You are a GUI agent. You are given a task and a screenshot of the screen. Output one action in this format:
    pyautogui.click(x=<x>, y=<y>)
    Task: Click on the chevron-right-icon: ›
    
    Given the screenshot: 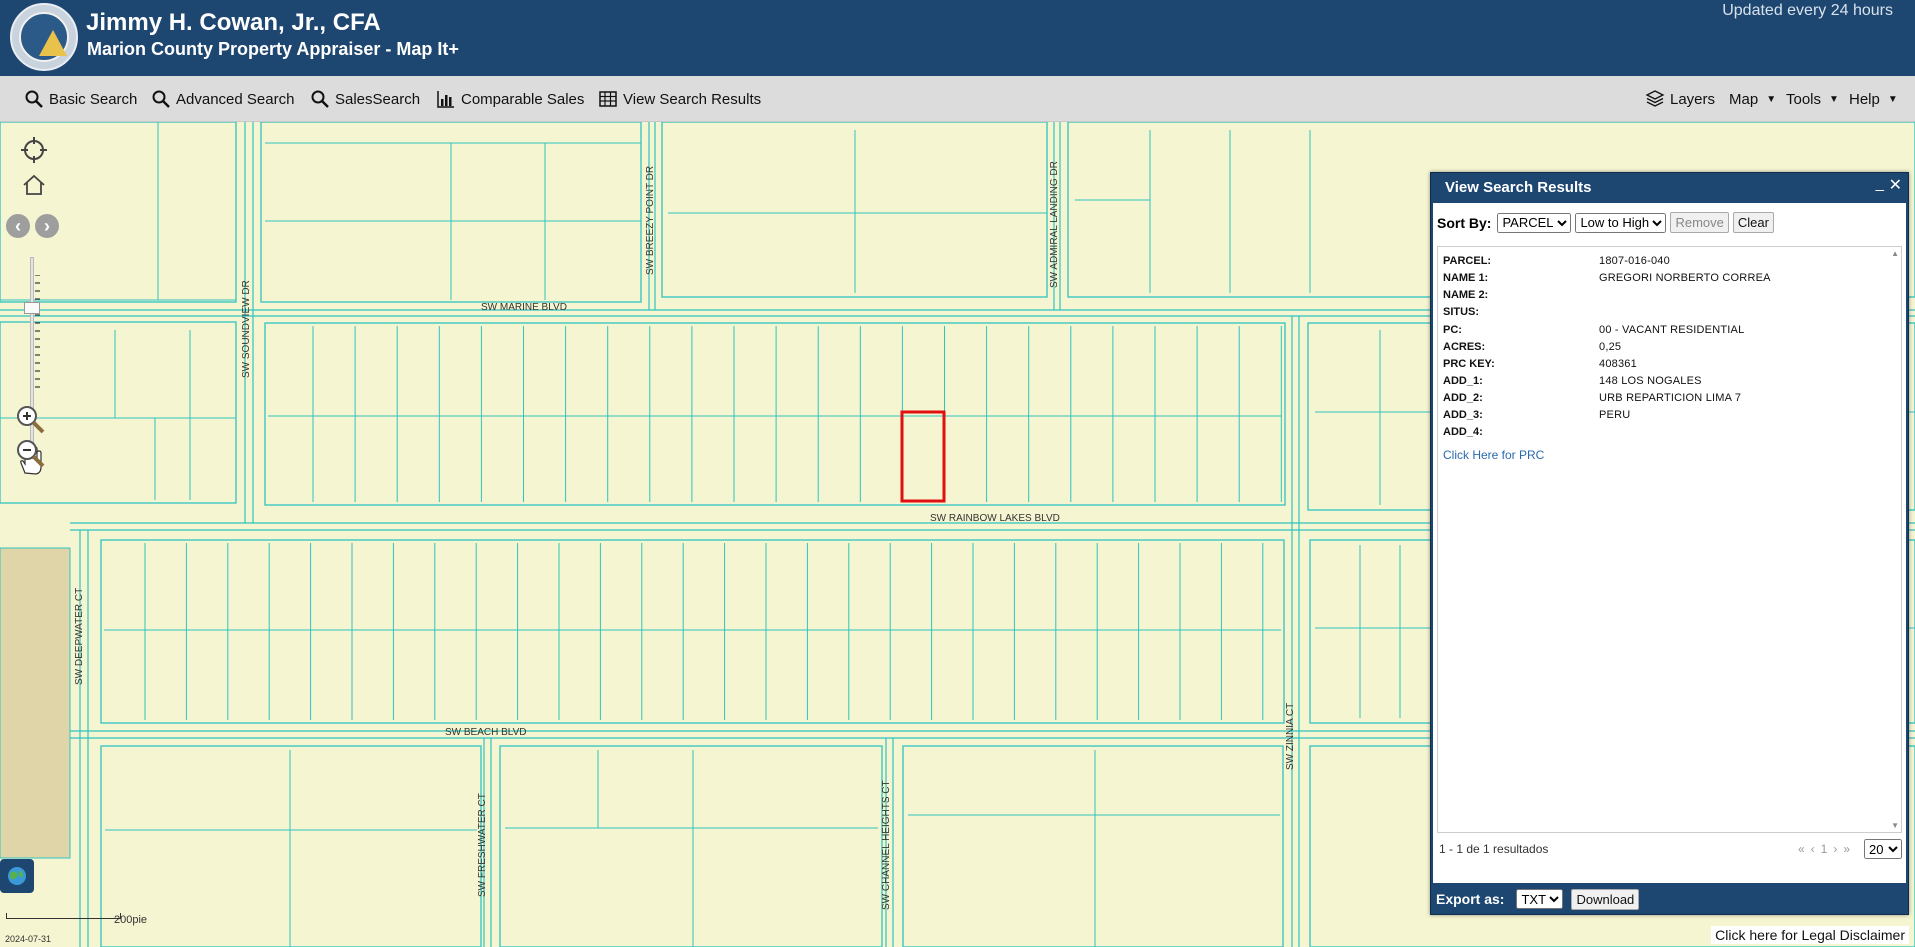 What is the action you would take?
    pyautogui.click(x=47, y=225)
    